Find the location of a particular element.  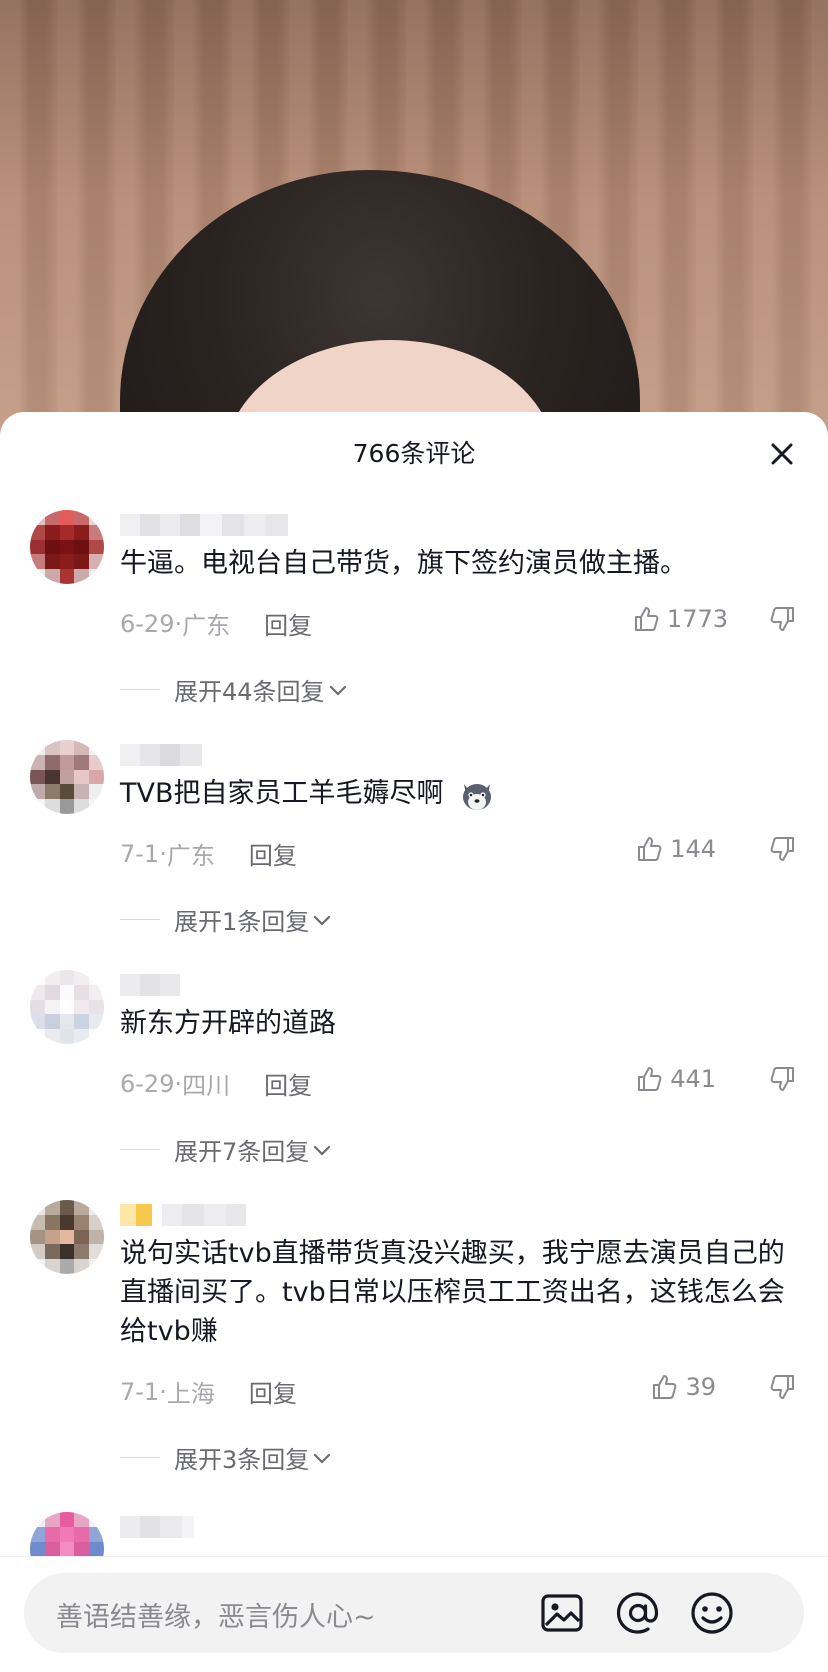

comment-meta: 6-29 · 四川 回复 is located at coordinates (216, 1083).